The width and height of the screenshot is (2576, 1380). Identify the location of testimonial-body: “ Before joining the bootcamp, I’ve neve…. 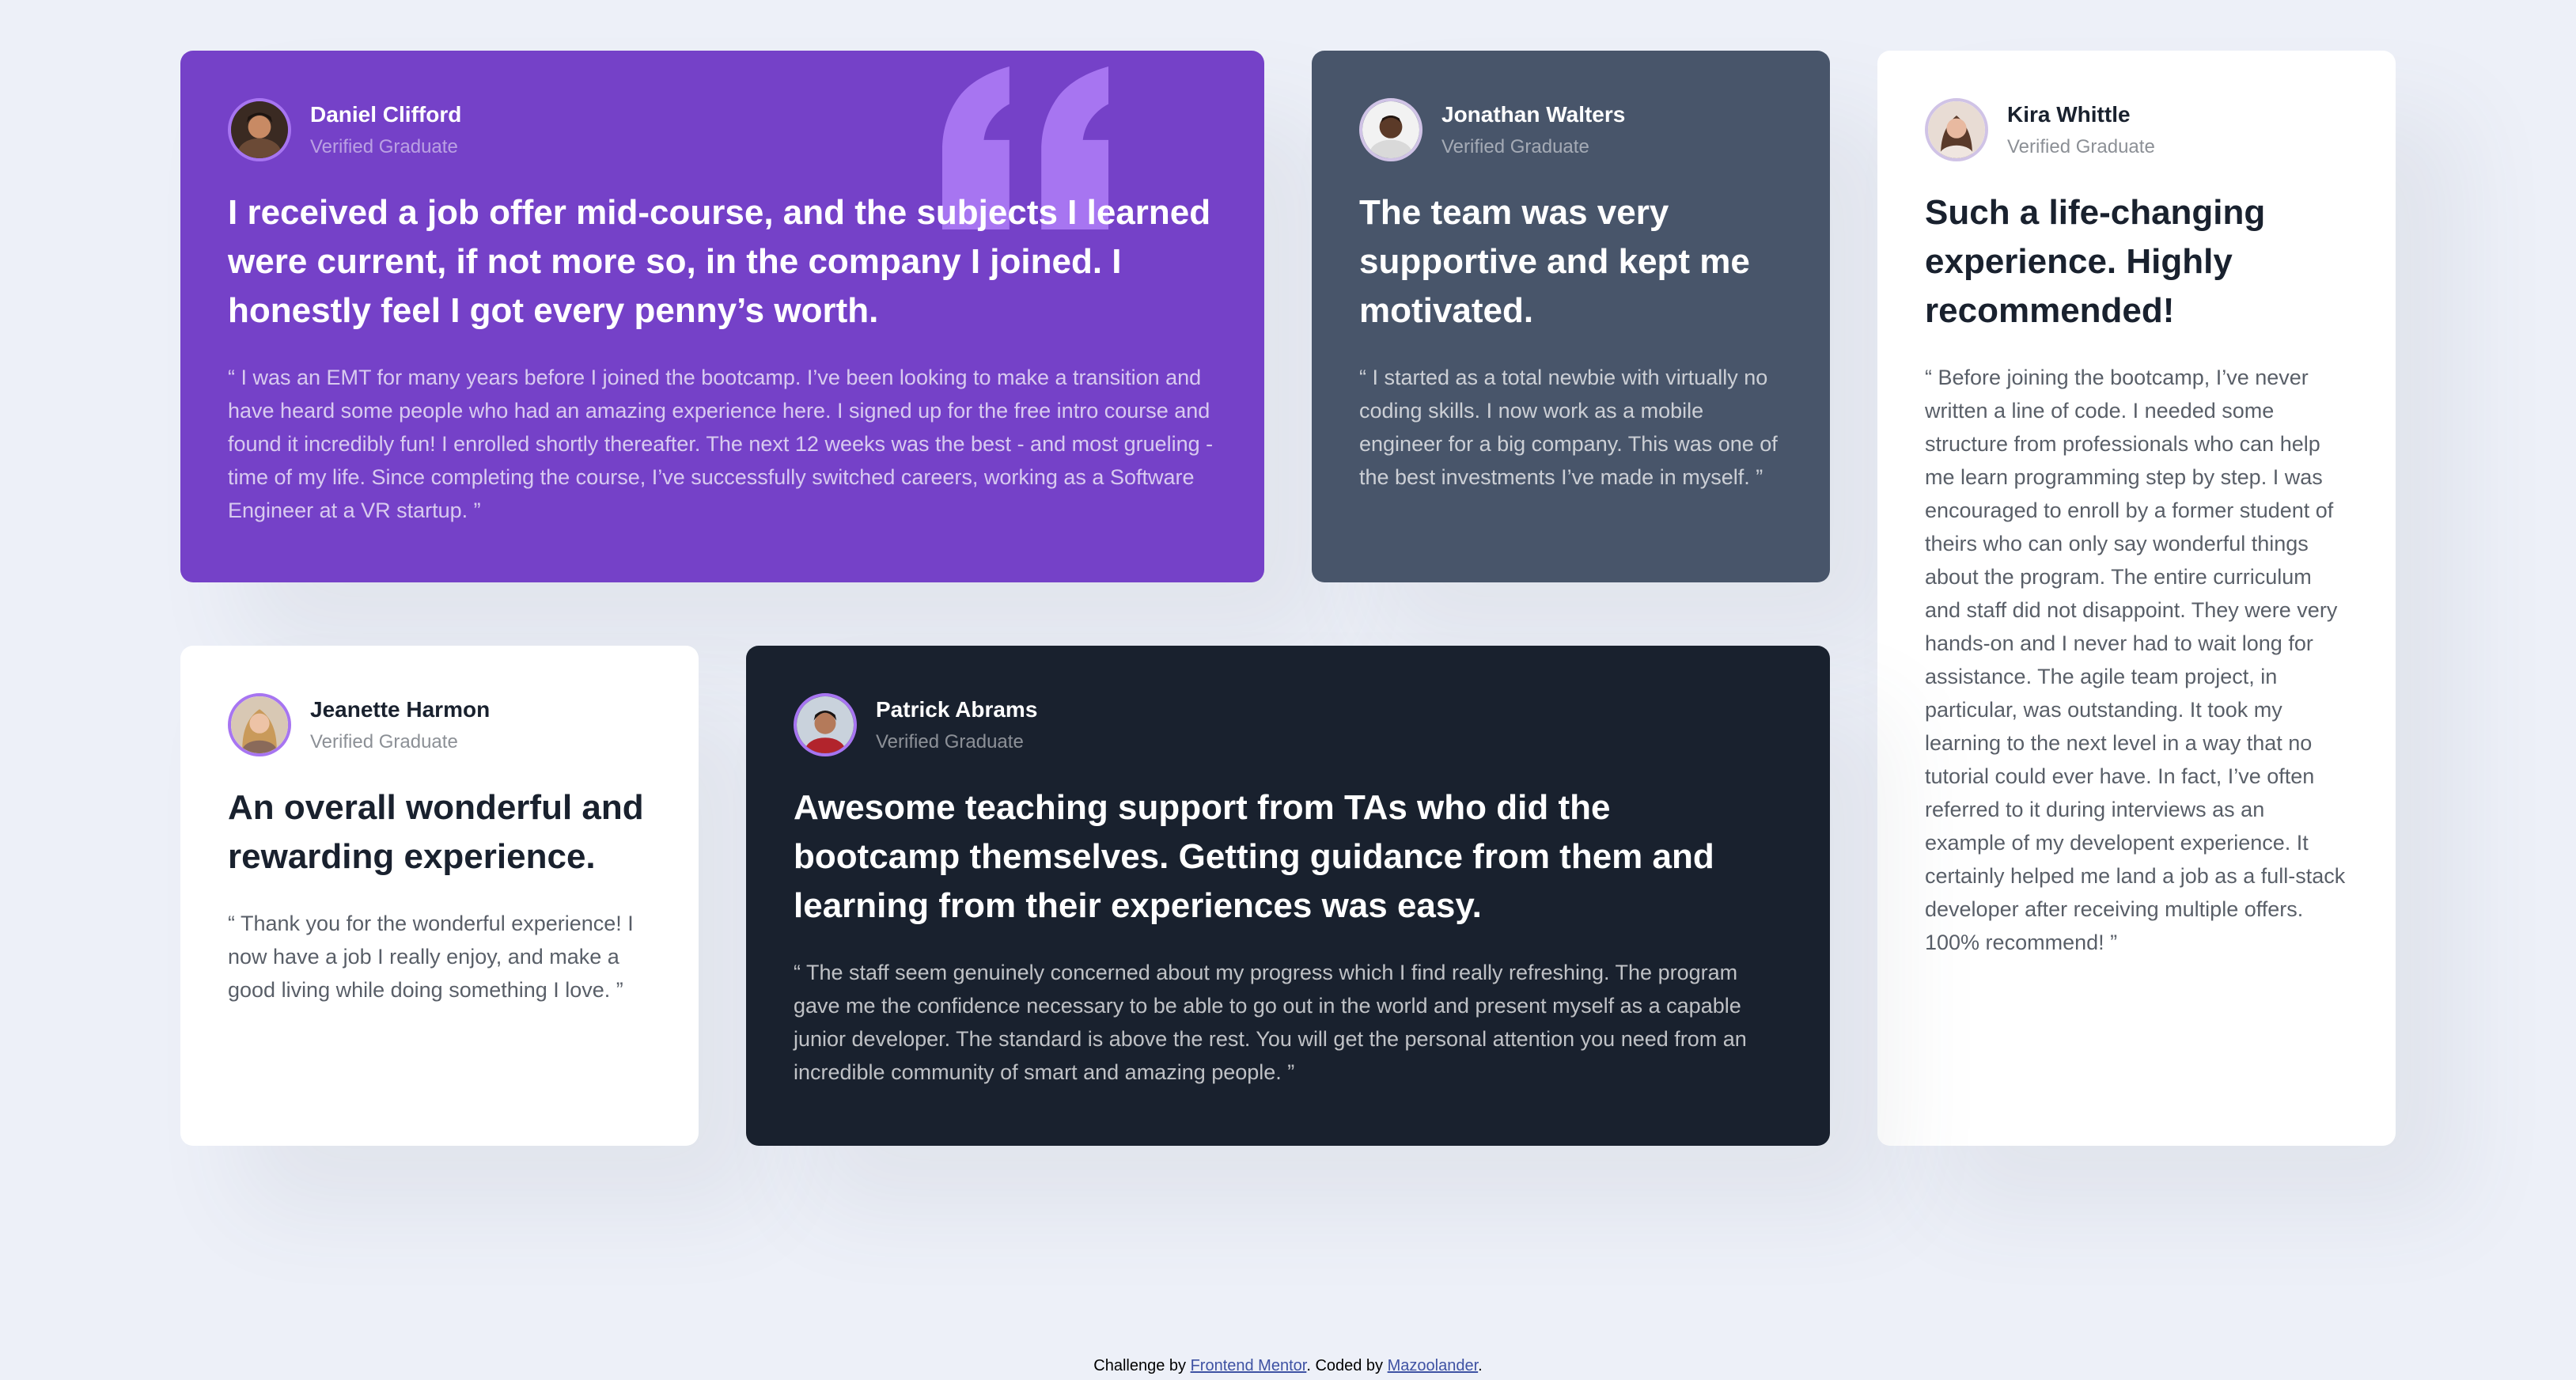
(2135, 660).